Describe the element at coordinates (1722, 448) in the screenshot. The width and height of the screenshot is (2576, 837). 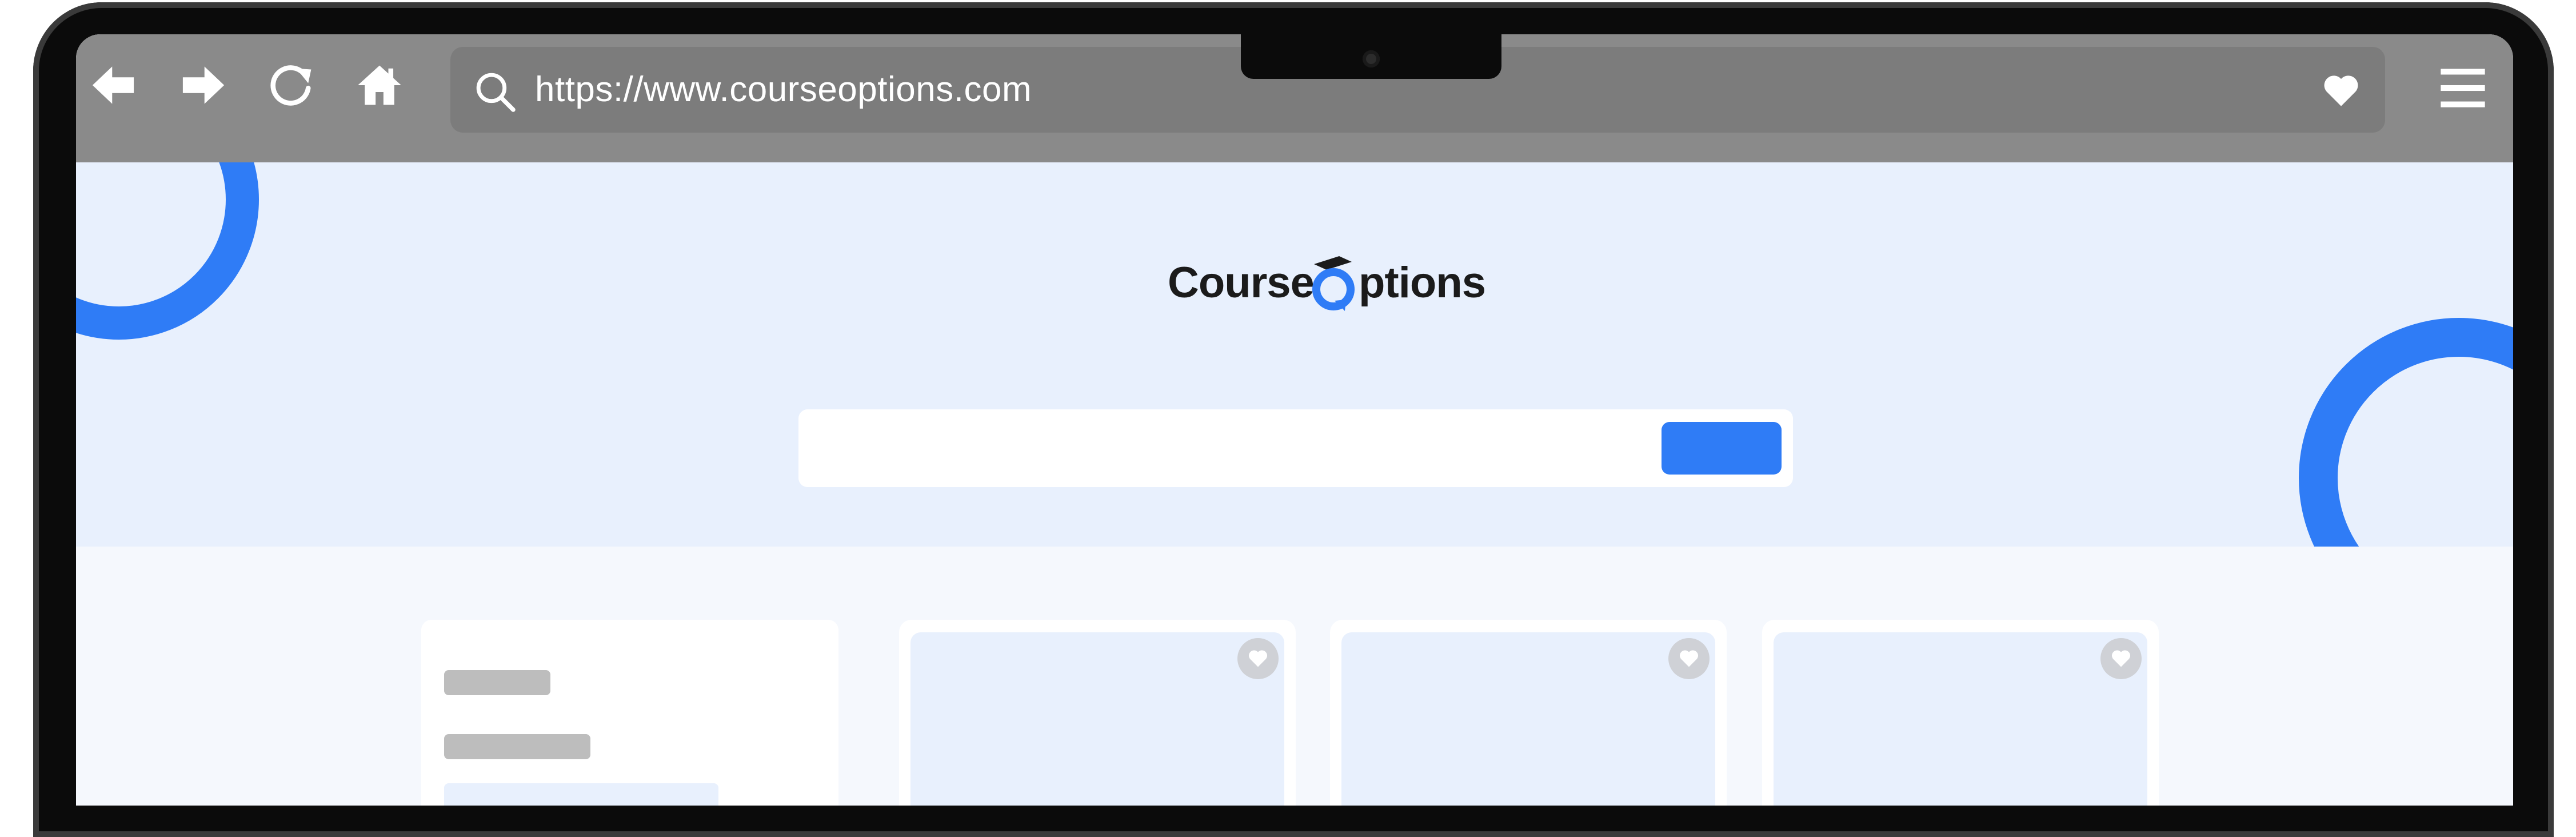
I see `search-button` at that location.